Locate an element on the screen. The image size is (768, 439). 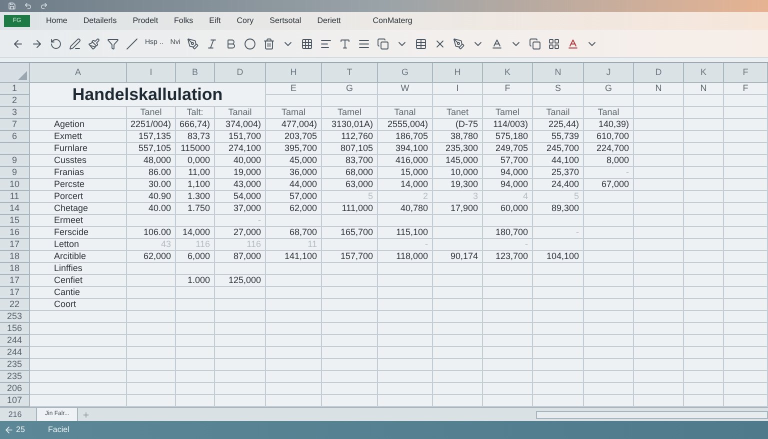
menu-tab: Home is located at coordinates (57, 21).